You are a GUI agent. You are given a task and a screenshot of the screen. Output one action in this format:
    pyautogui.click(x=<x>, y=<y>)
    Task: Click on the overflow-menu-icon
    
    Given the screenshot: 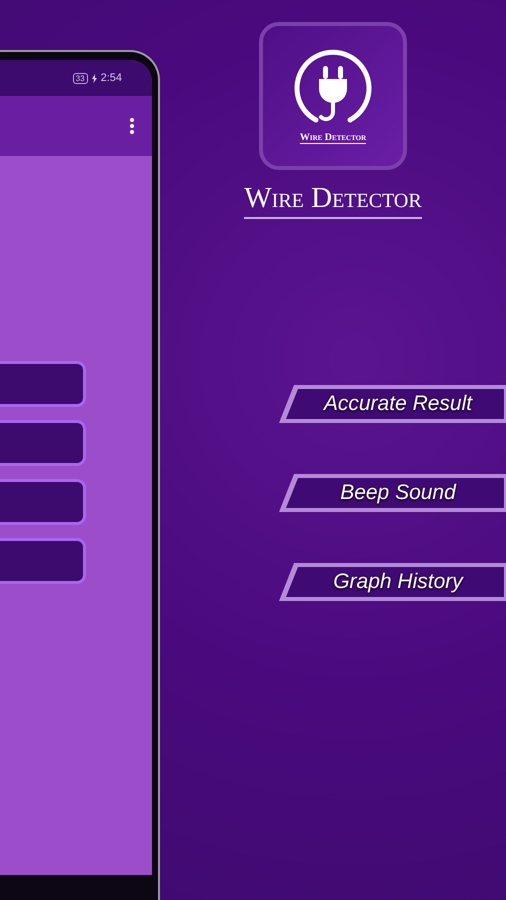 What is the action you would take?
    pyautogui.click(x=132, y=126)
    